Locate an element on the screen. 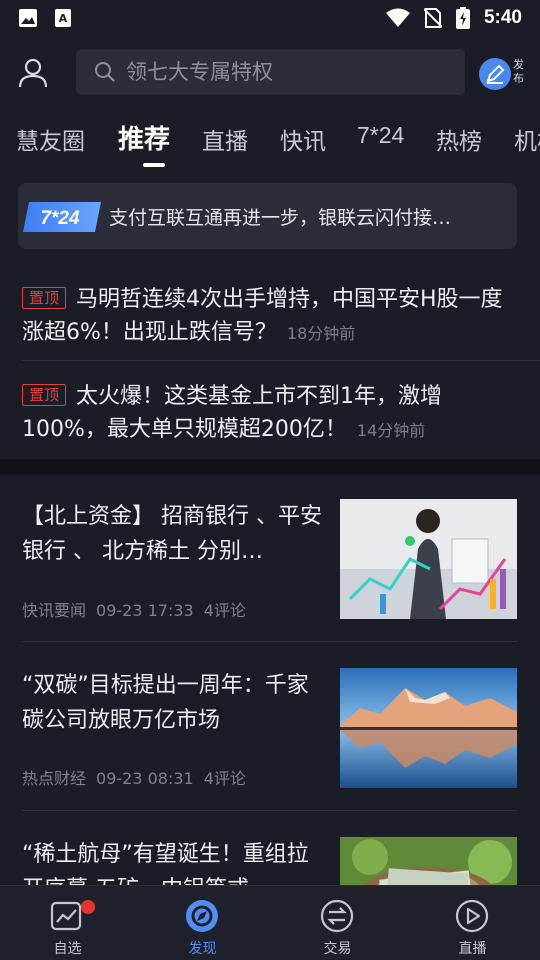 The image size is (540, 960). publish-button: 发布 is located at coordinates (507, 74).